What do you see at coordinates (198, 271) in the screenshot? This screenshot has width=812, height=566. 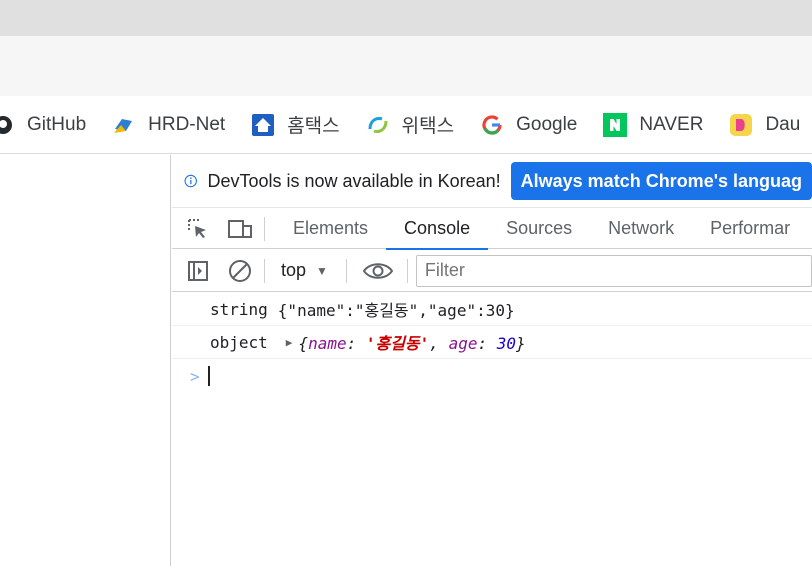 I see `sidebar-toggle-icon` at bounding box center [198, 271].